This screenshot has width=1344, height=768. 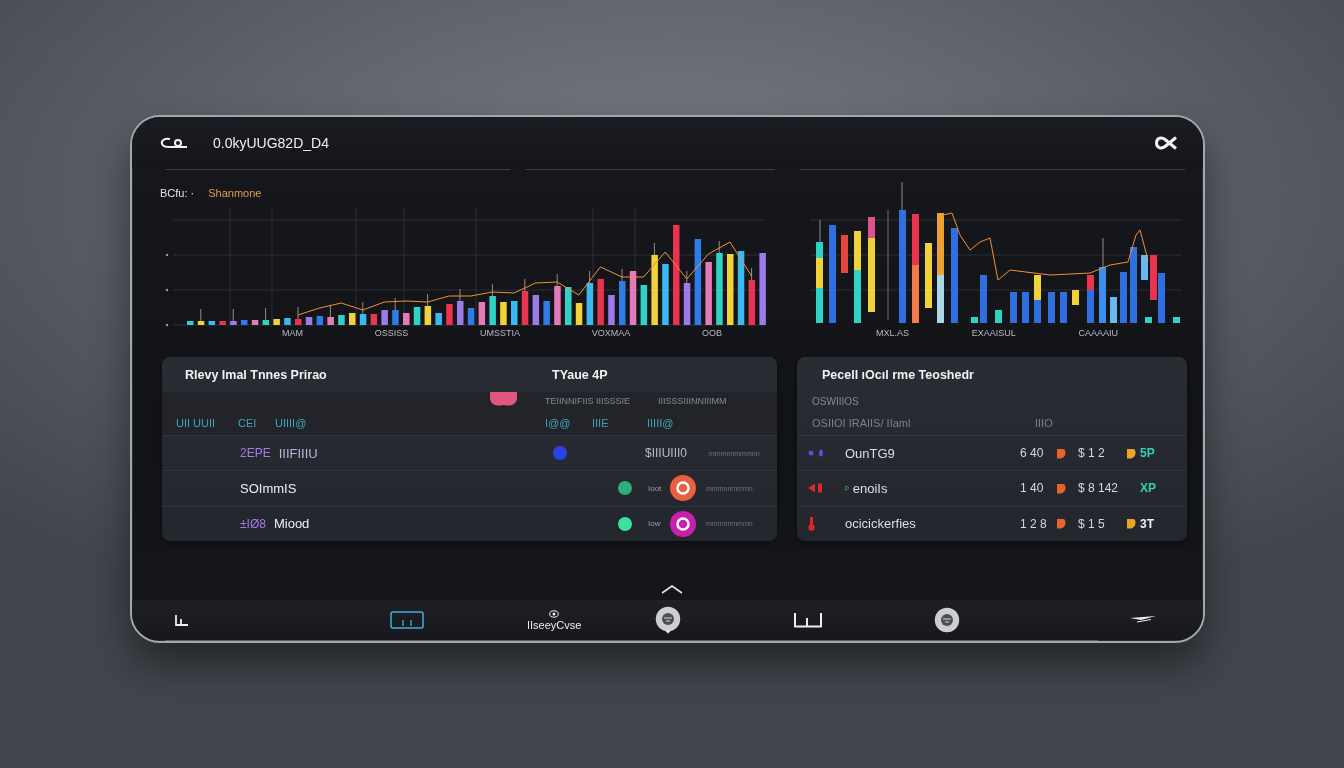 What do you see at coordinates (174, 143) in the screenshot?
I see `logo-icon` at bounding box center [174, 143].